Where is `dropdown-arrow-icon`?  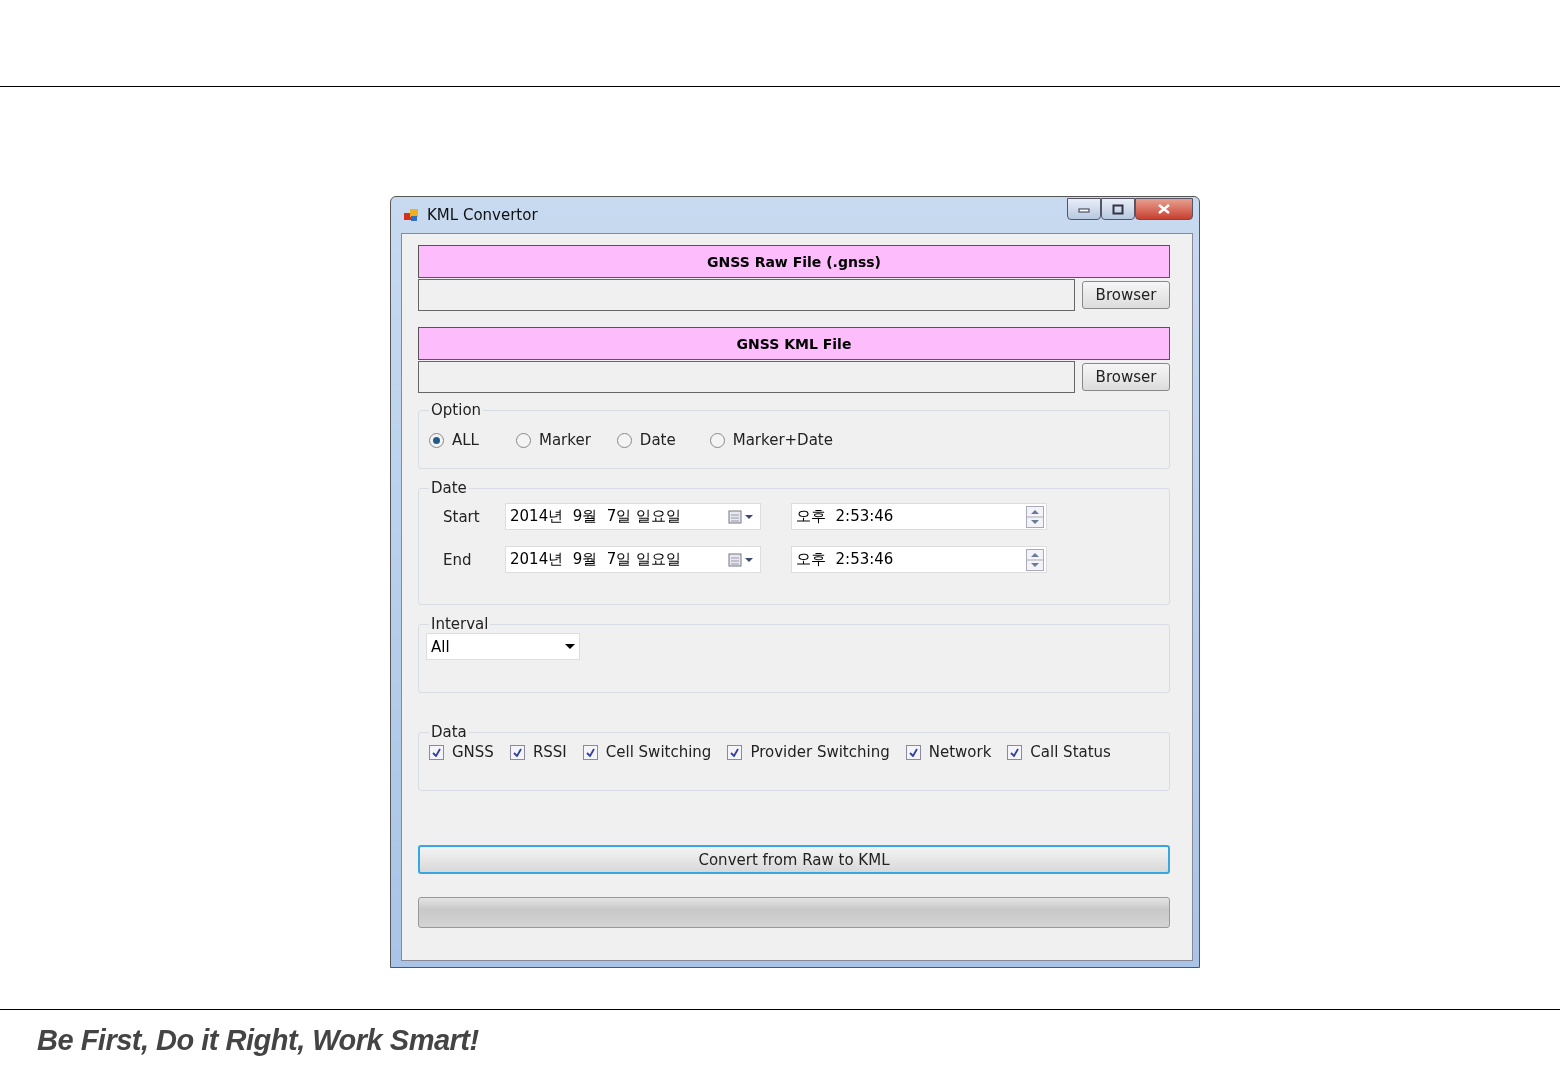
dropdown-arrow-icon is located at coordinates (570, 646).